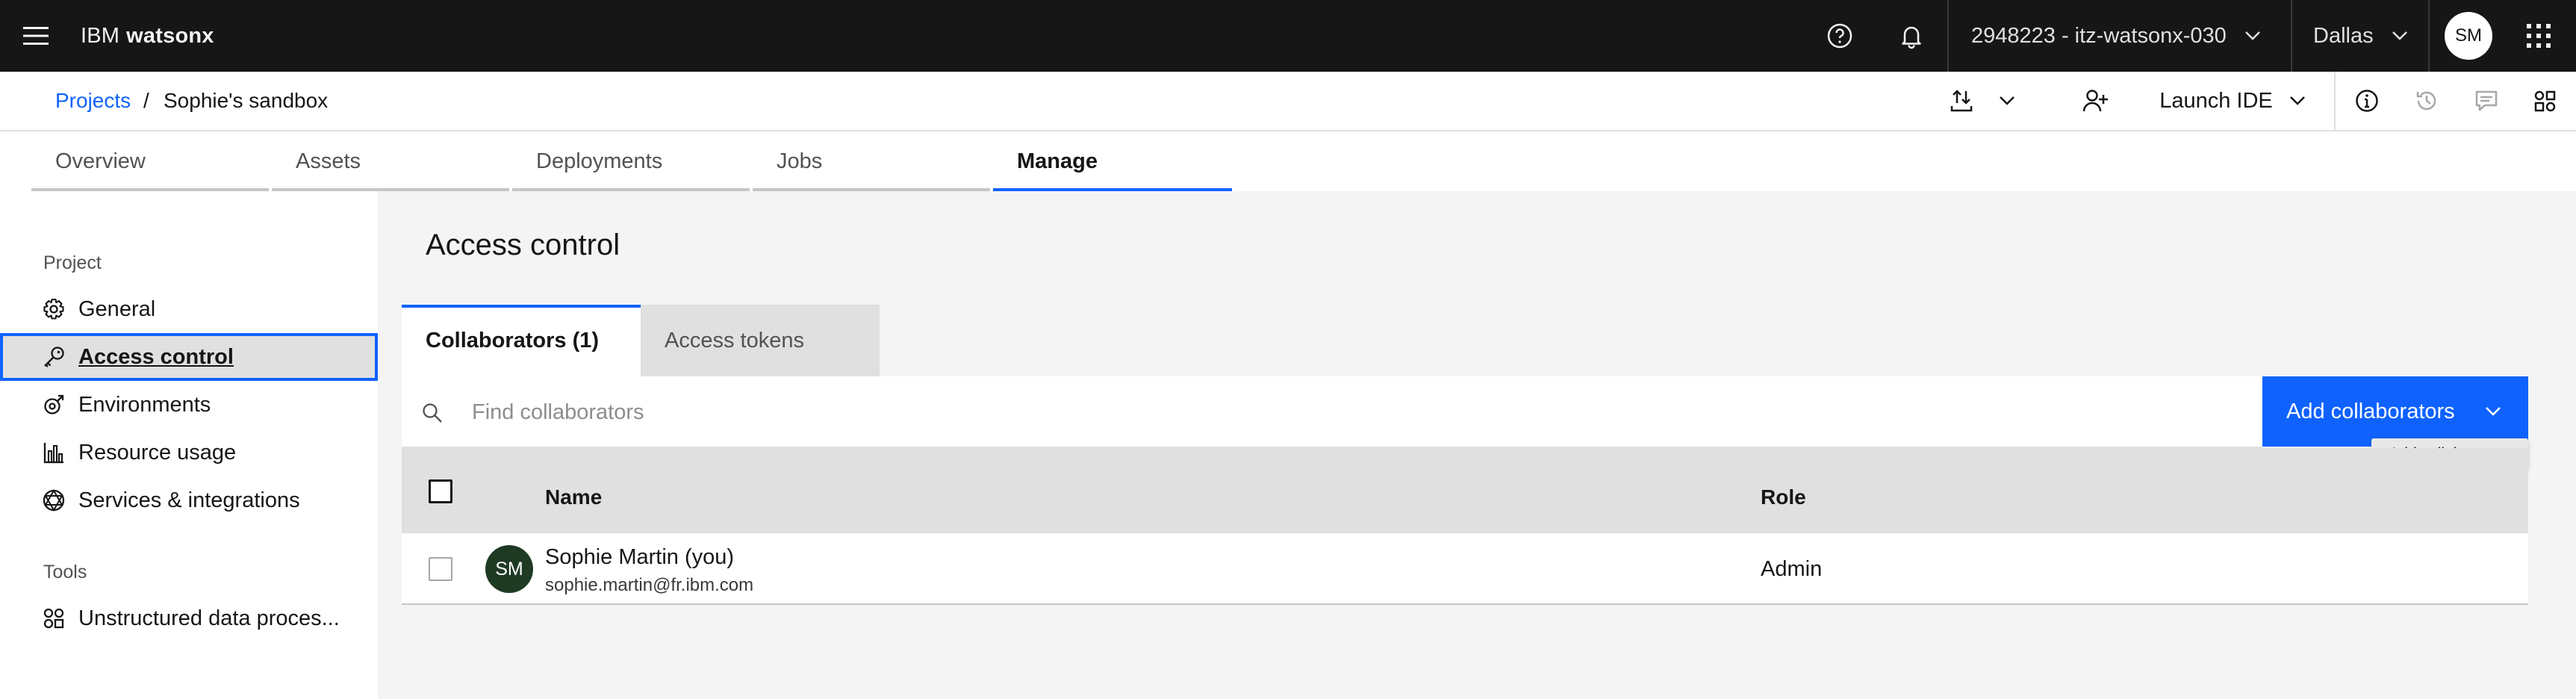  What do you see at coordinates (440, 569) in the screenshot?
I see `row-checkbox` at bounding box center [440, 569].